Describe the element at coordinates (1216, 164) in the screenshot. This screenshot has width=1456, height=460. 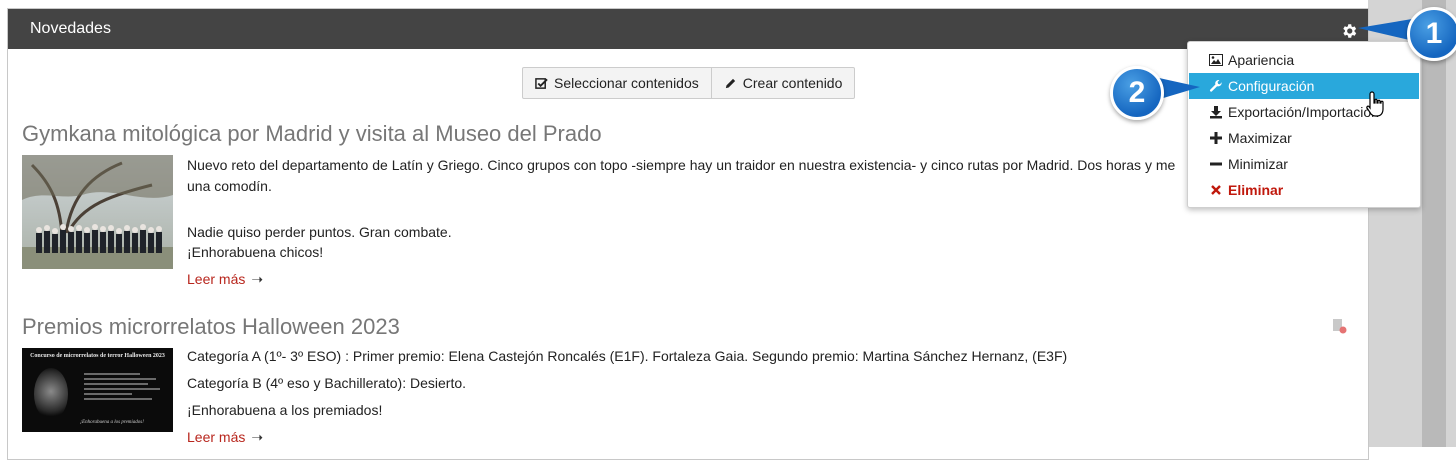
I see `minus-icon` at that location.